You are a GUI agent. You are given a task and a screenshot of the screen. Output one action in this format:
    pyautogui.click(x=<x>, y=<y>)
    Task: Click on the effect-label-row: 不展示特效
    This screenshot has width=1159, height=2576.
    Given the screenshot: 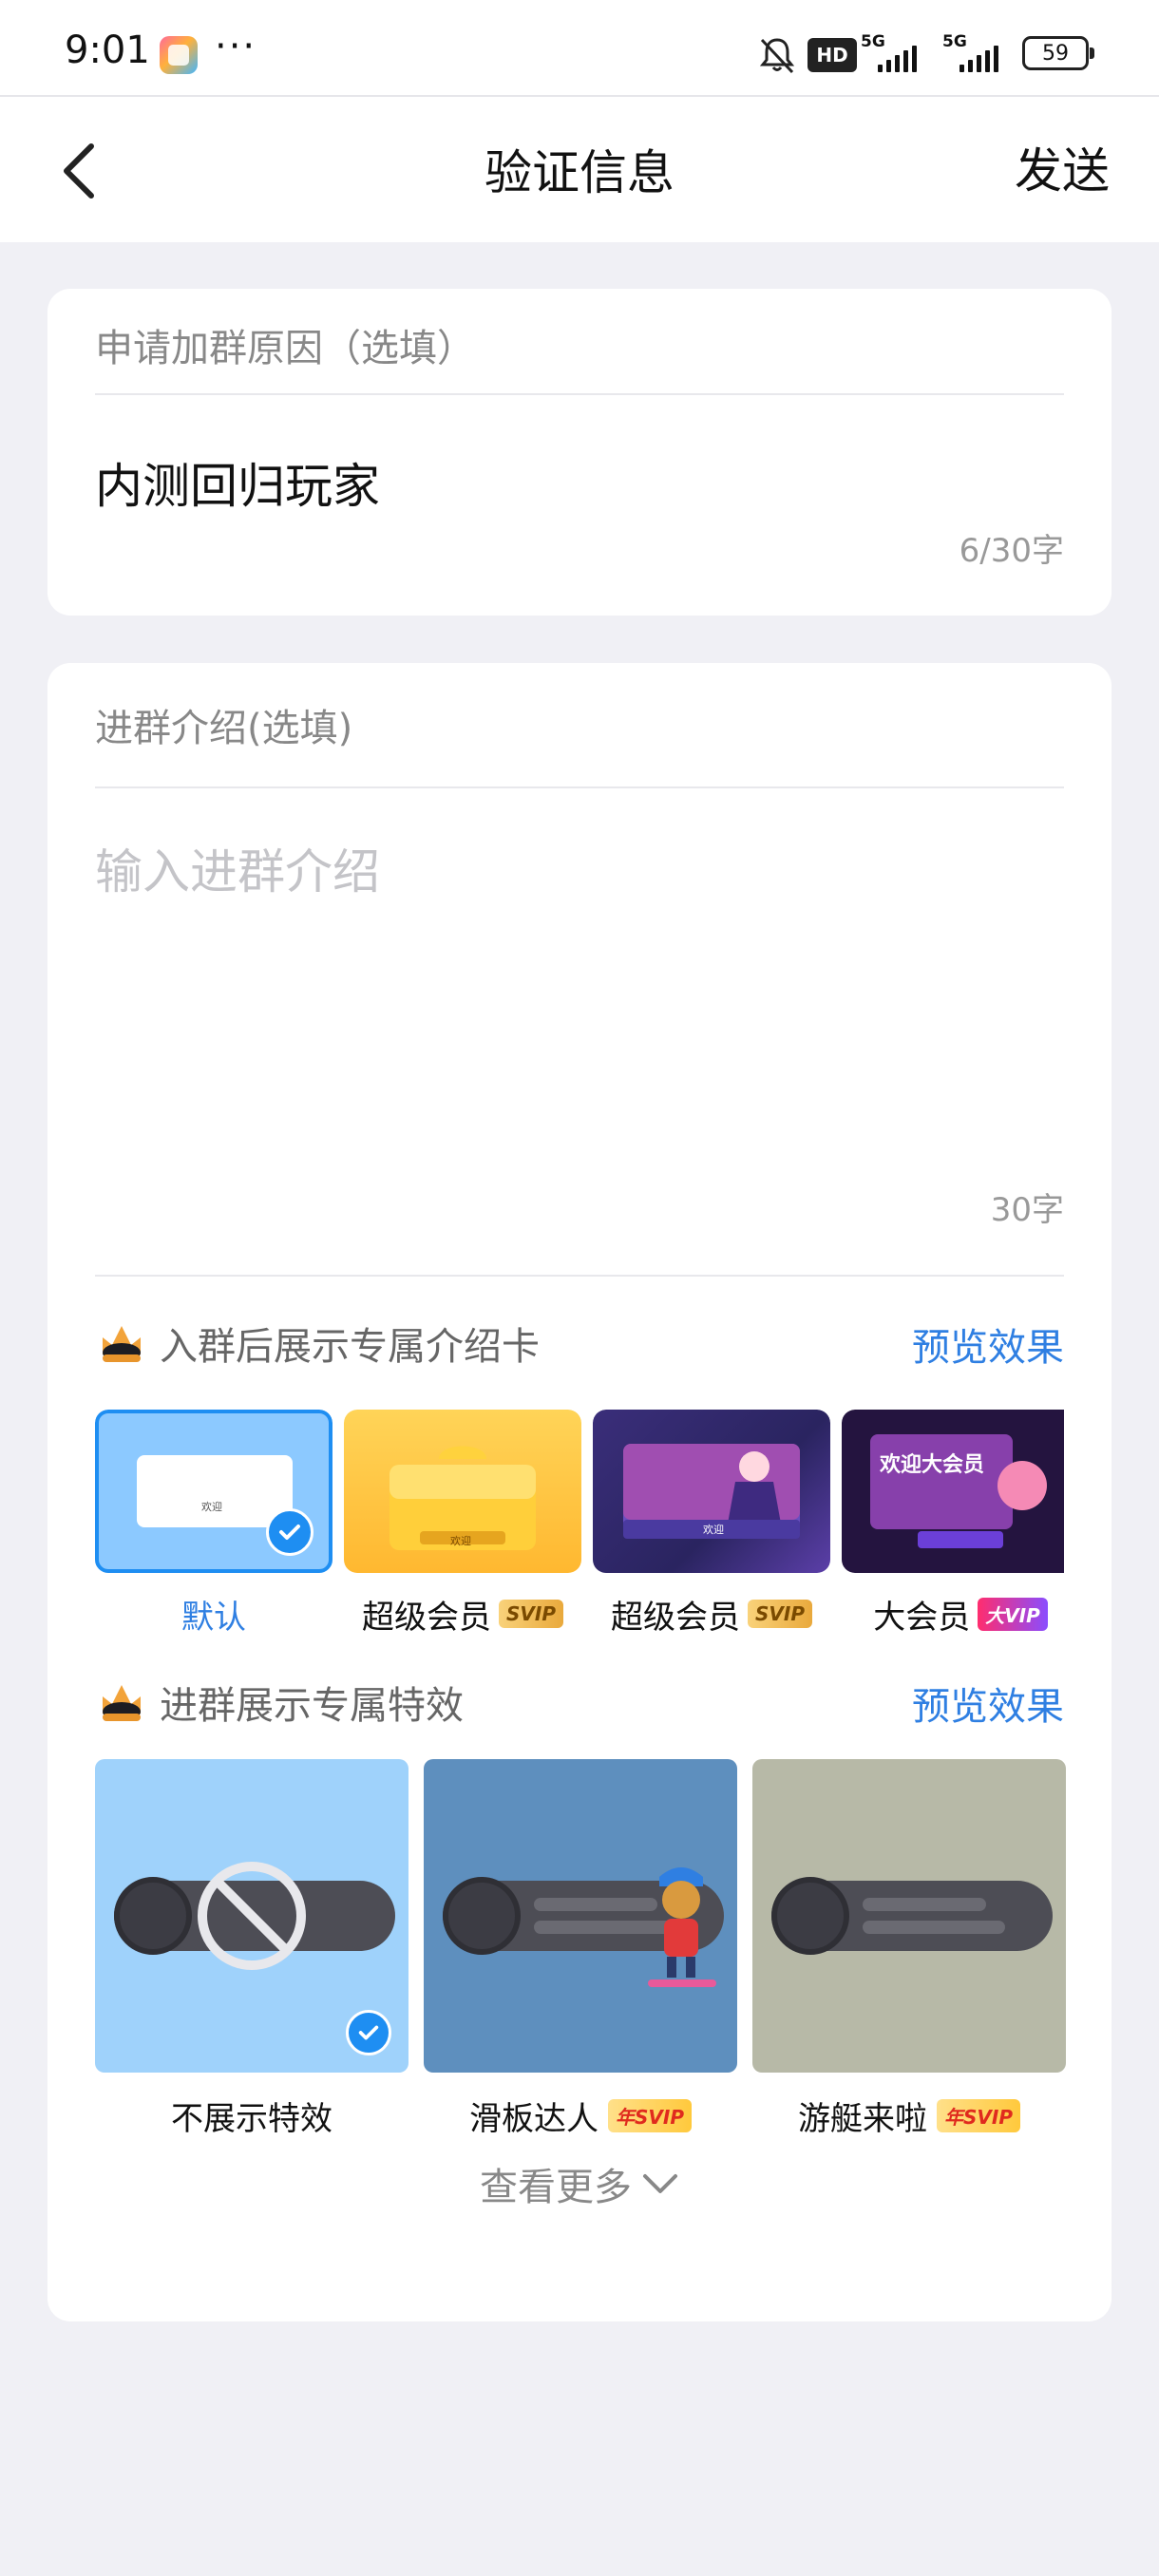 What is the action you would take?
    pyautogui.click(x=251, y=2115)
    